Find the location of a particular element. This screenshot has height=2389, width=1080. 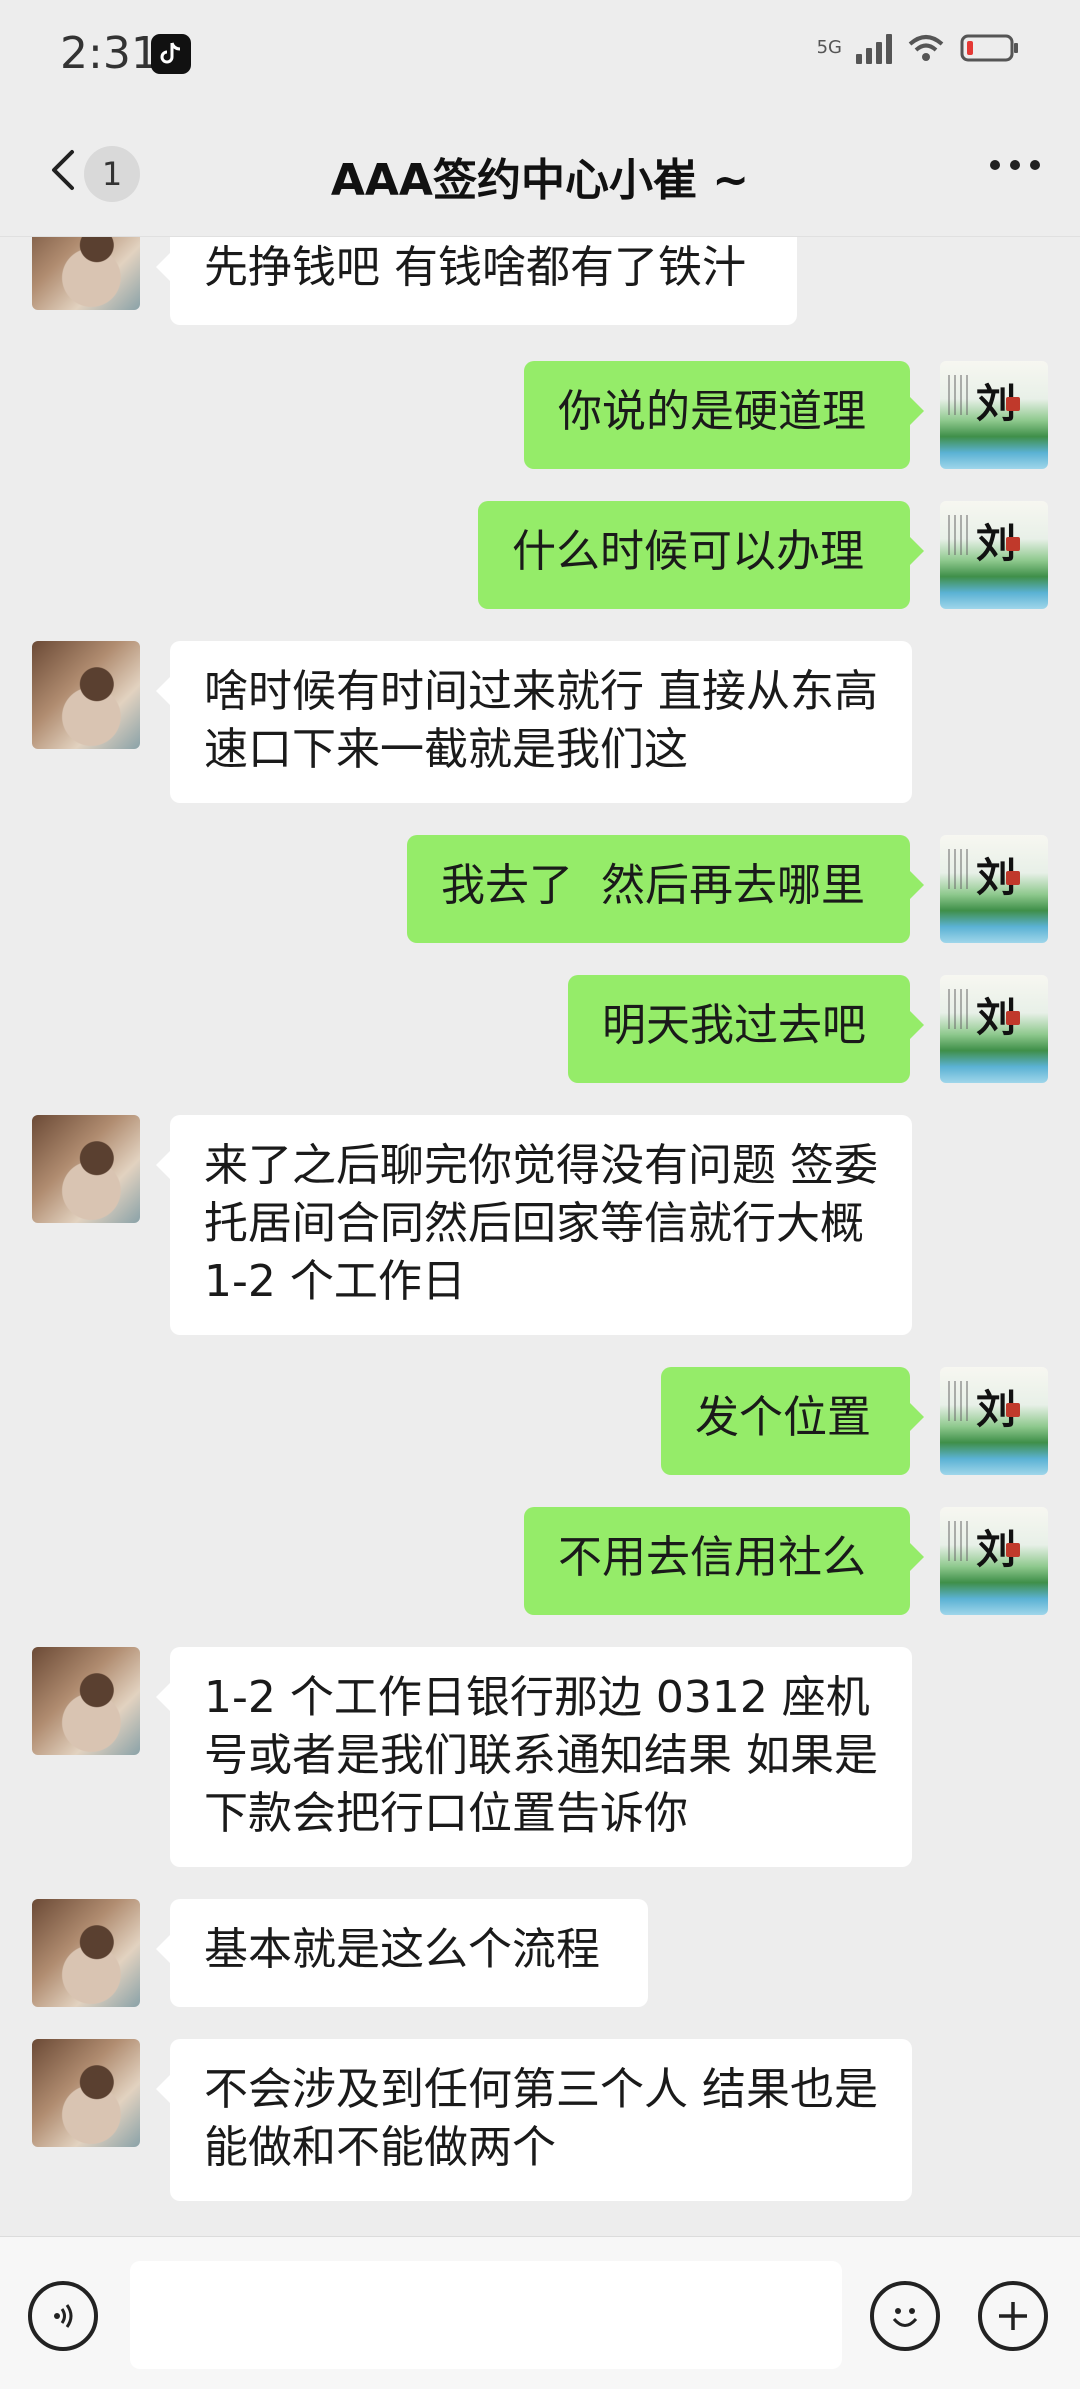

chat-header: 1 AAA签约中心小崔 ~ is located at coordinates (540, 173).